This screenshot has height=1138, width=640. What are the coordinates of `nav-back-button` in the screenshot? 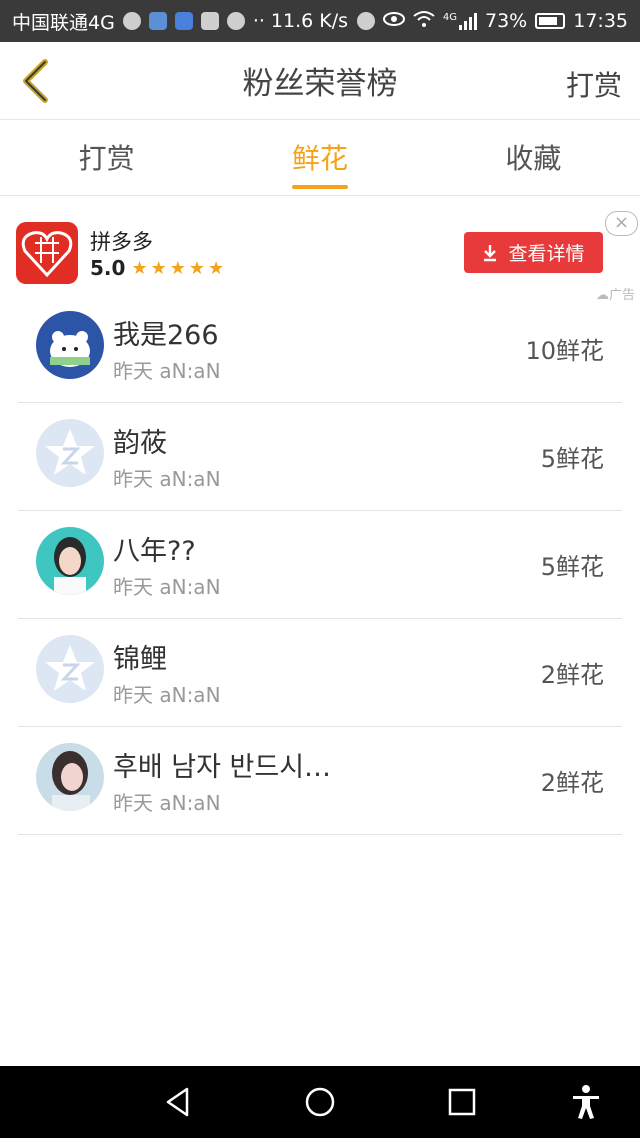 It's located at (178, 1102).